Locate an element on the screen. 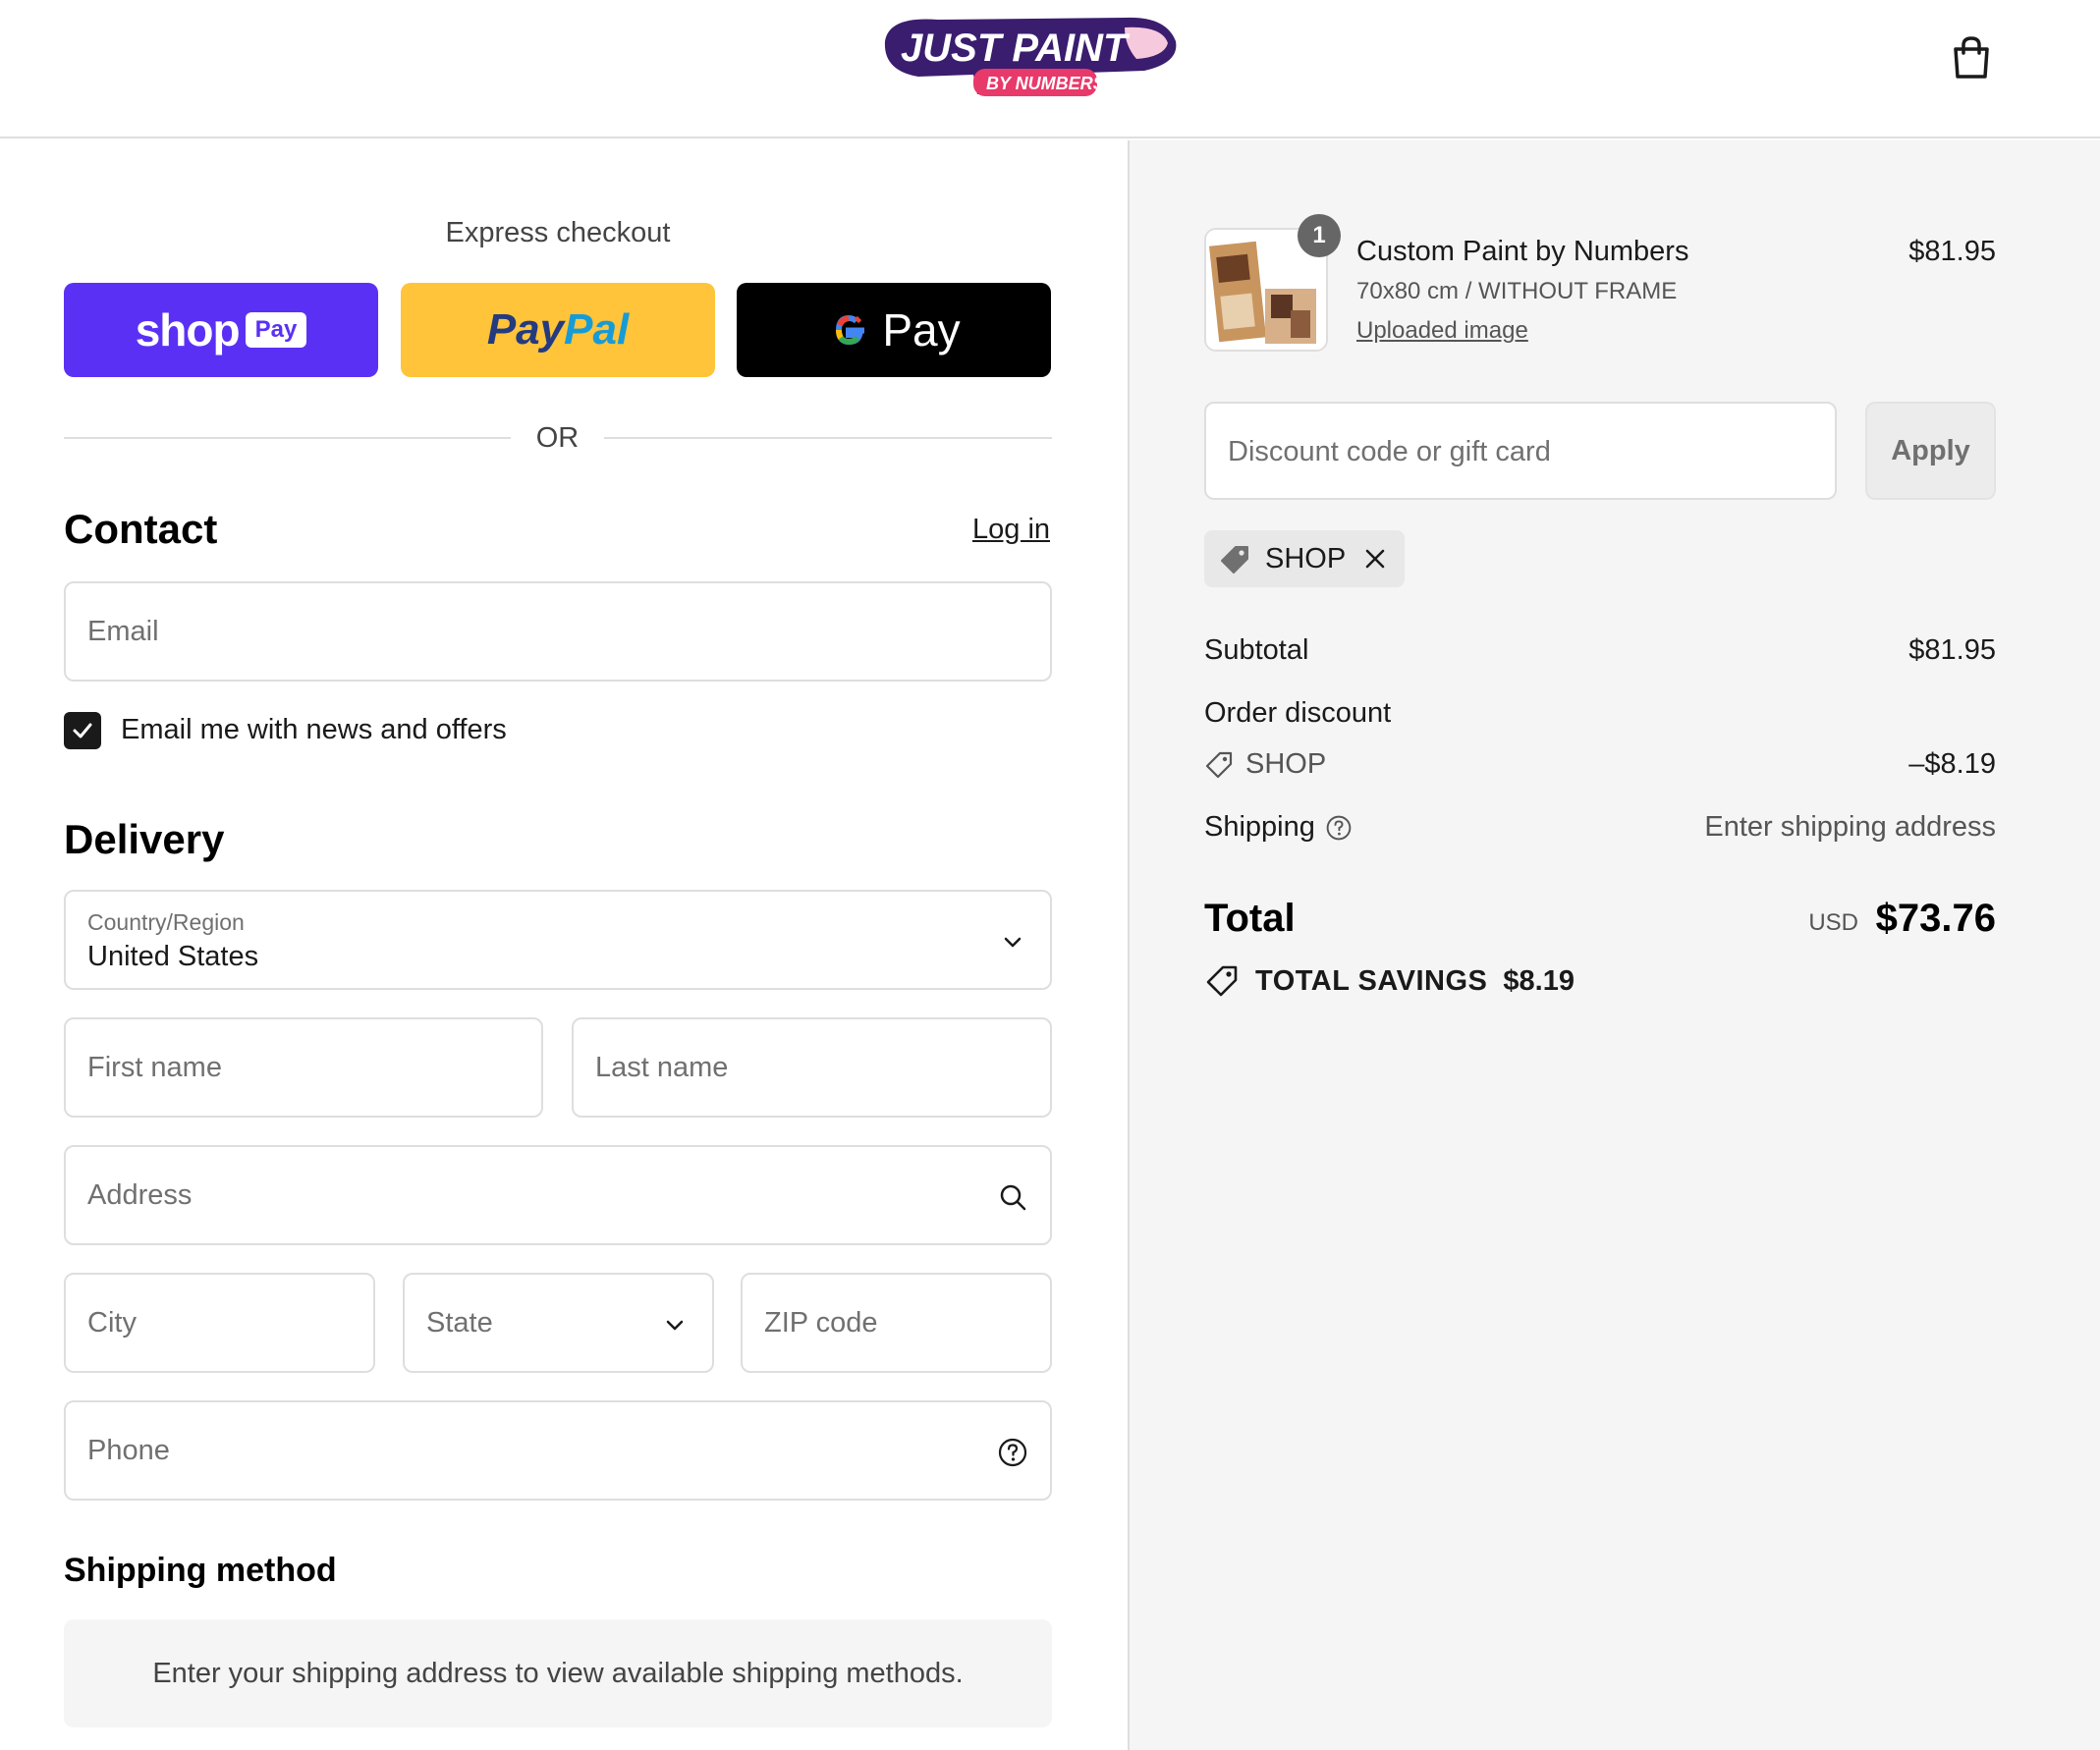 The height and width of the screenshot is (1750, 2100). shipping-label: Shipping is located at coordinates (1259, 827).